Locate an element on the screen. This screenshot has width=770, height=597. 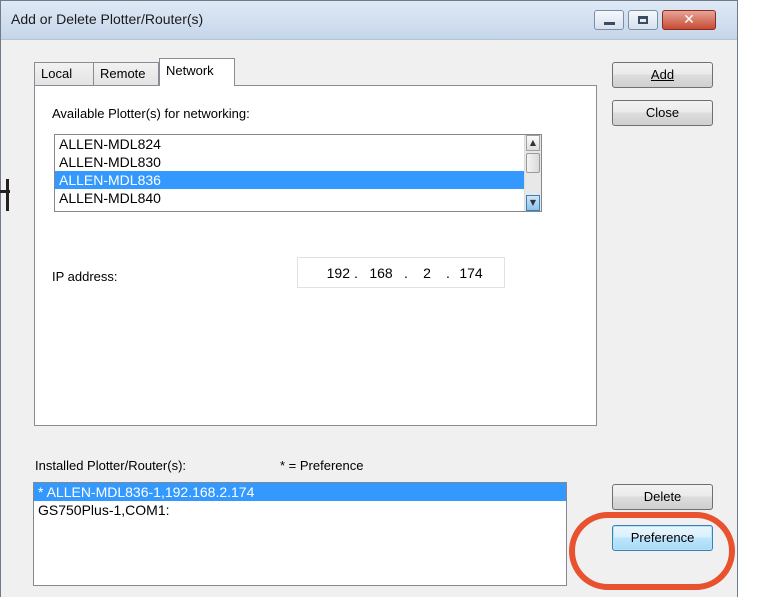
minimize-icon is located at coordinates (609, 23).